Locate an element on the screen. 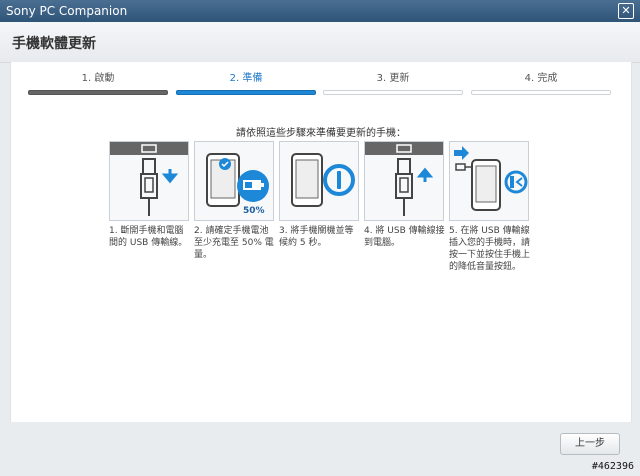 Image resolution: width=640 pixels, height=476 pixels. step-instruction-4: 4. 將 USB 傳輸線接到電腦。 is located at coordinates (404, 237).